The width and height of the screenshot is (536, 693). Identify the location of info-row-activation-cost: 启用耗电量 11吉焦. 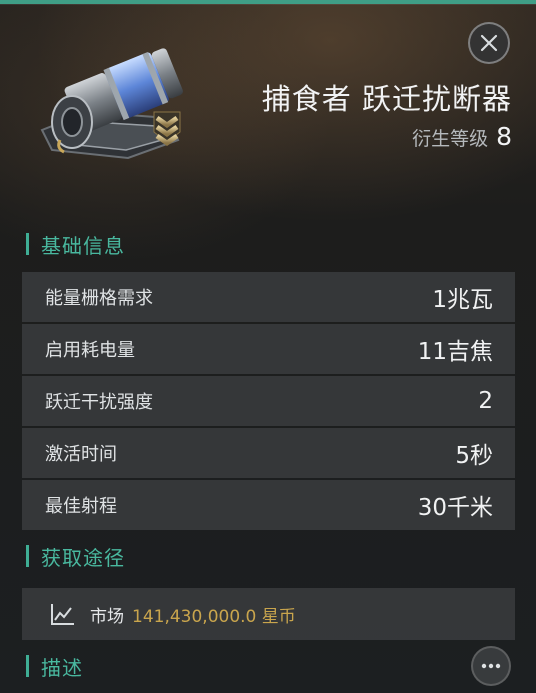
(268, 349).